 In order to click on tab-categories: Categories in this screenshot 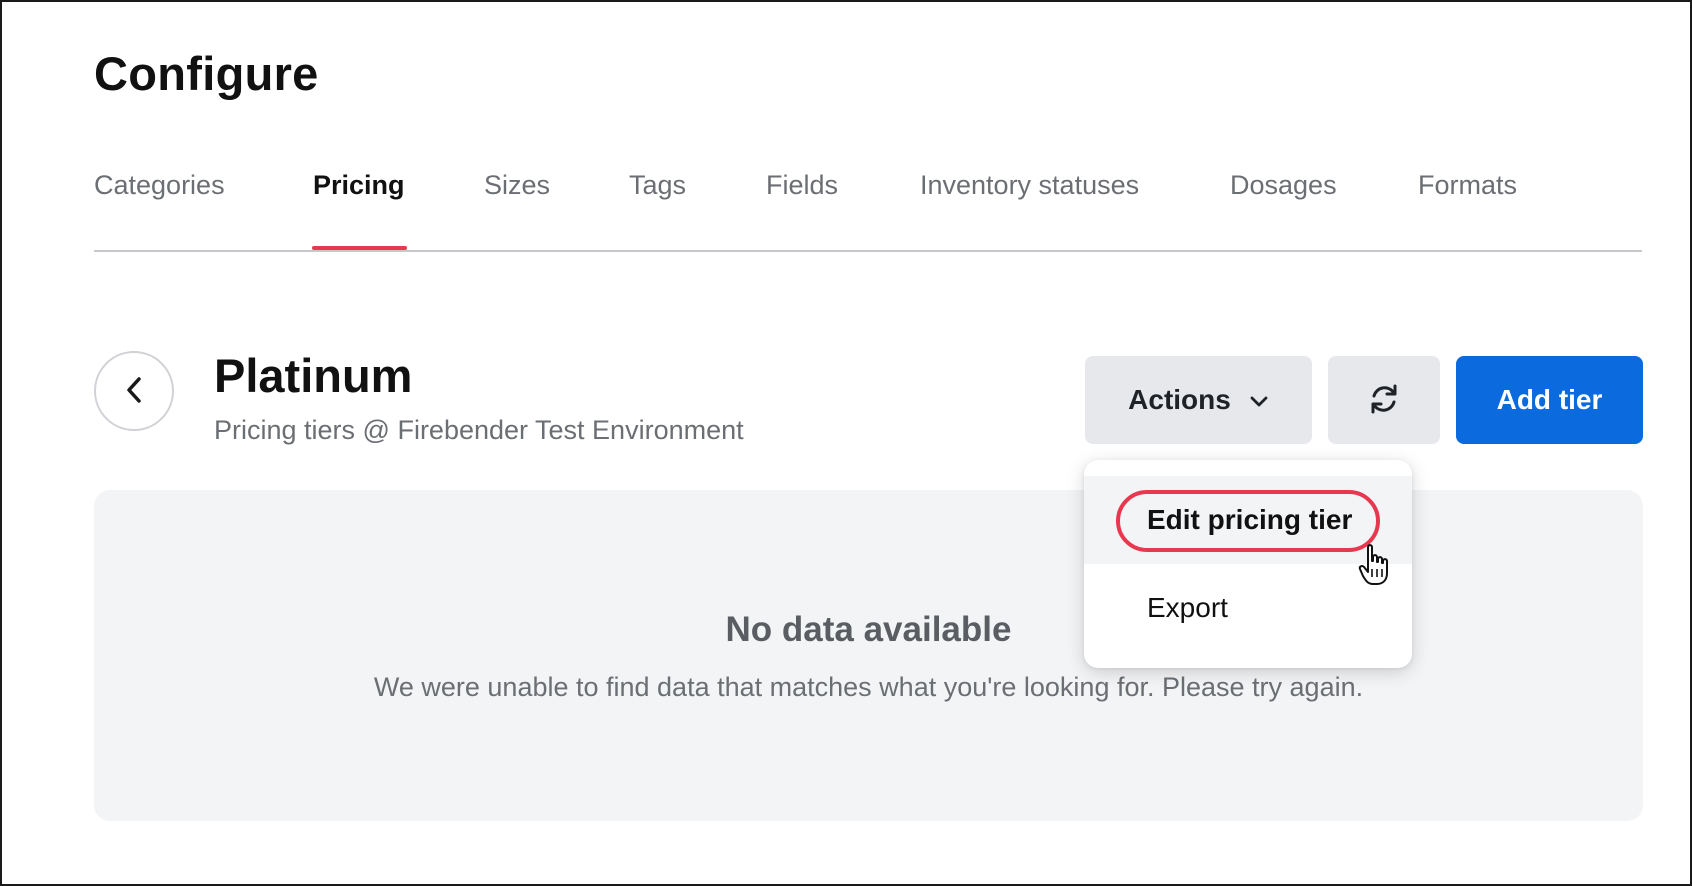, I will do `click(159, 185)`.